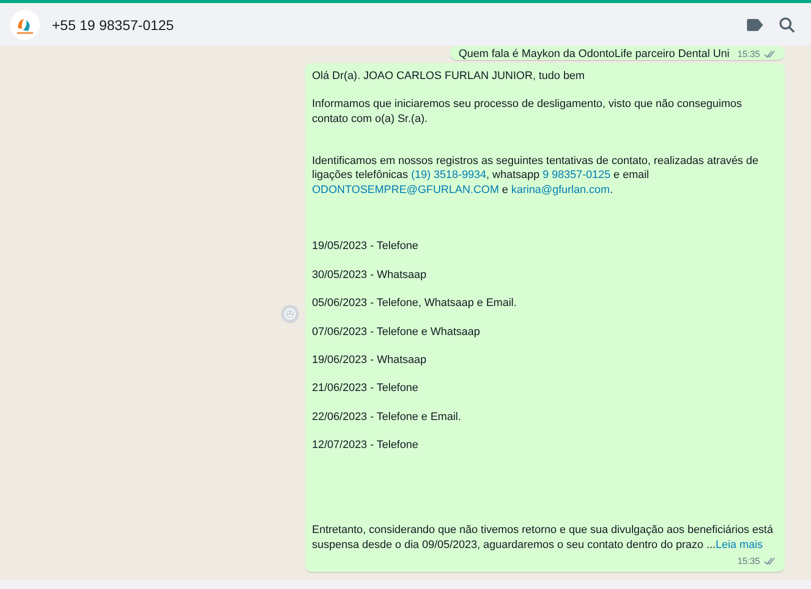 This screenshot has height=589, width=811. I want to click on message-text: 30/05/2023 - Whatsaap, so click(370, 275).